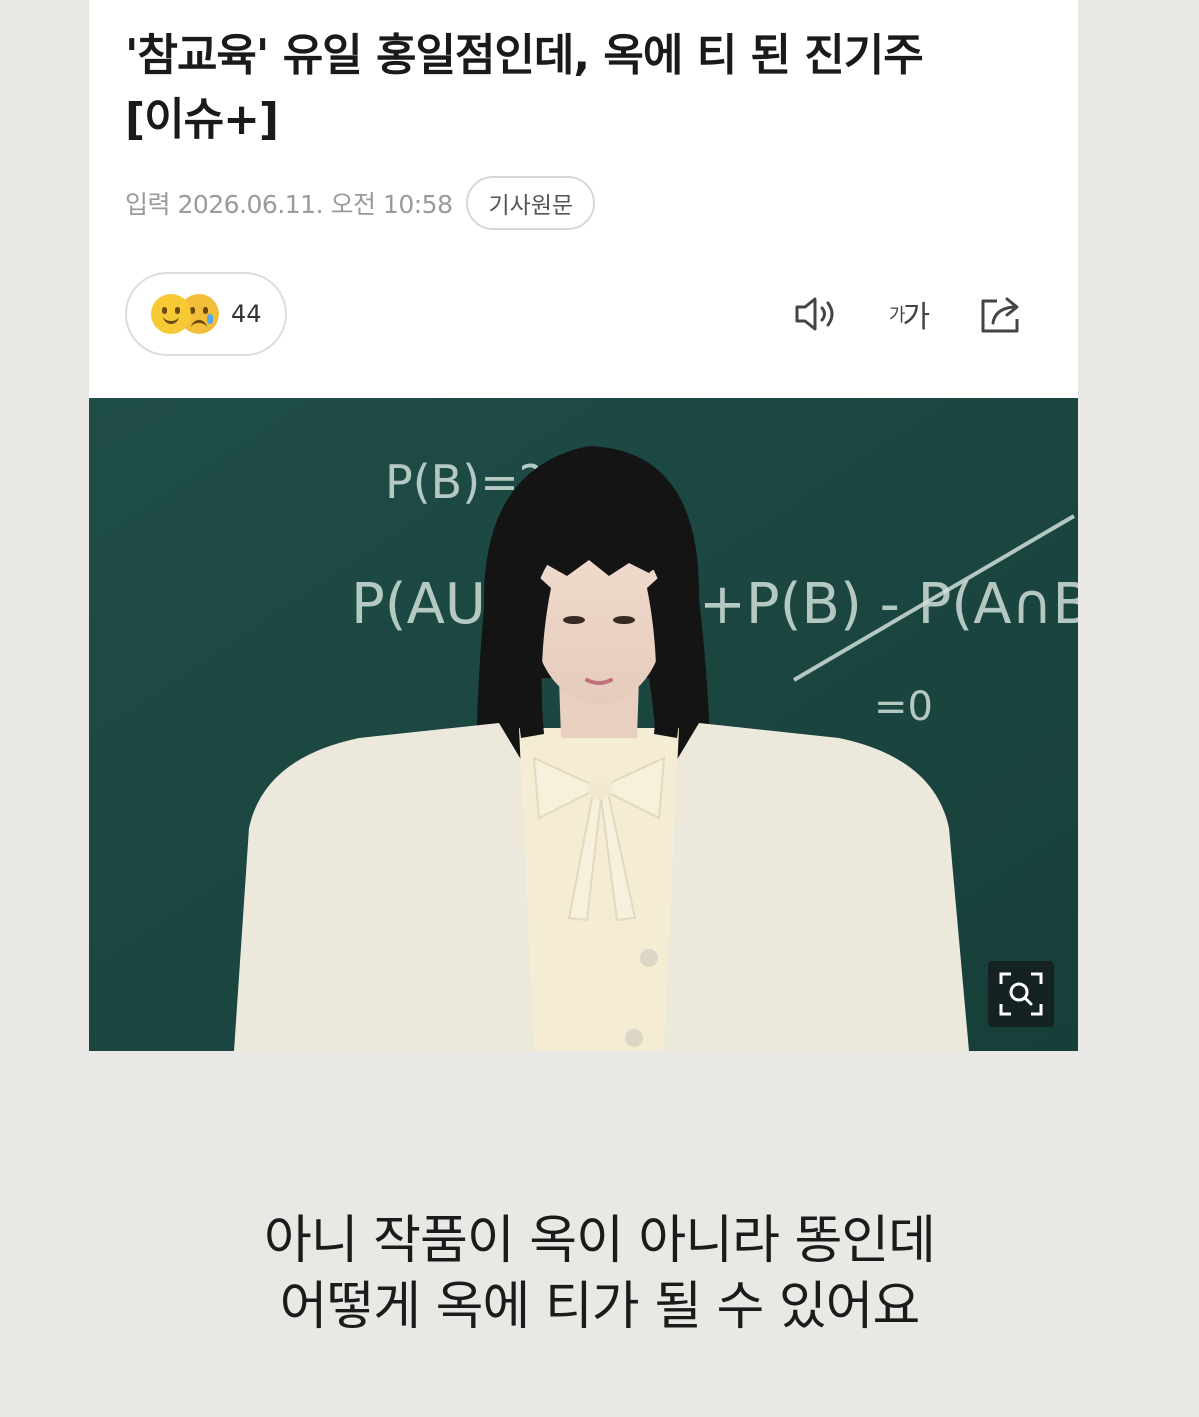 This screenshot has height=1417, width=1199. Describe the element at coordinates (1021, 994) in the screenshot. I see `zoom-icon` at that location.